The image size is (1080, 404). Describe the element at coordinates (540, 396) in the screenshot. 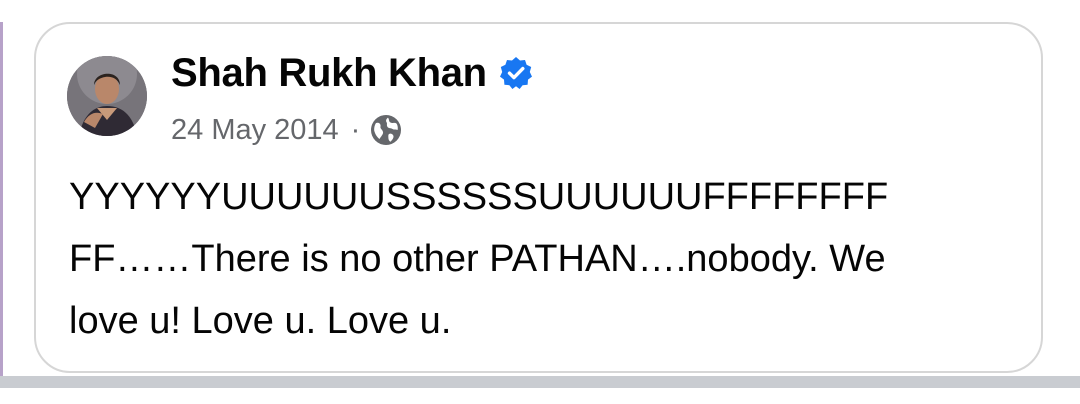

I see `bottom-area` at that location.